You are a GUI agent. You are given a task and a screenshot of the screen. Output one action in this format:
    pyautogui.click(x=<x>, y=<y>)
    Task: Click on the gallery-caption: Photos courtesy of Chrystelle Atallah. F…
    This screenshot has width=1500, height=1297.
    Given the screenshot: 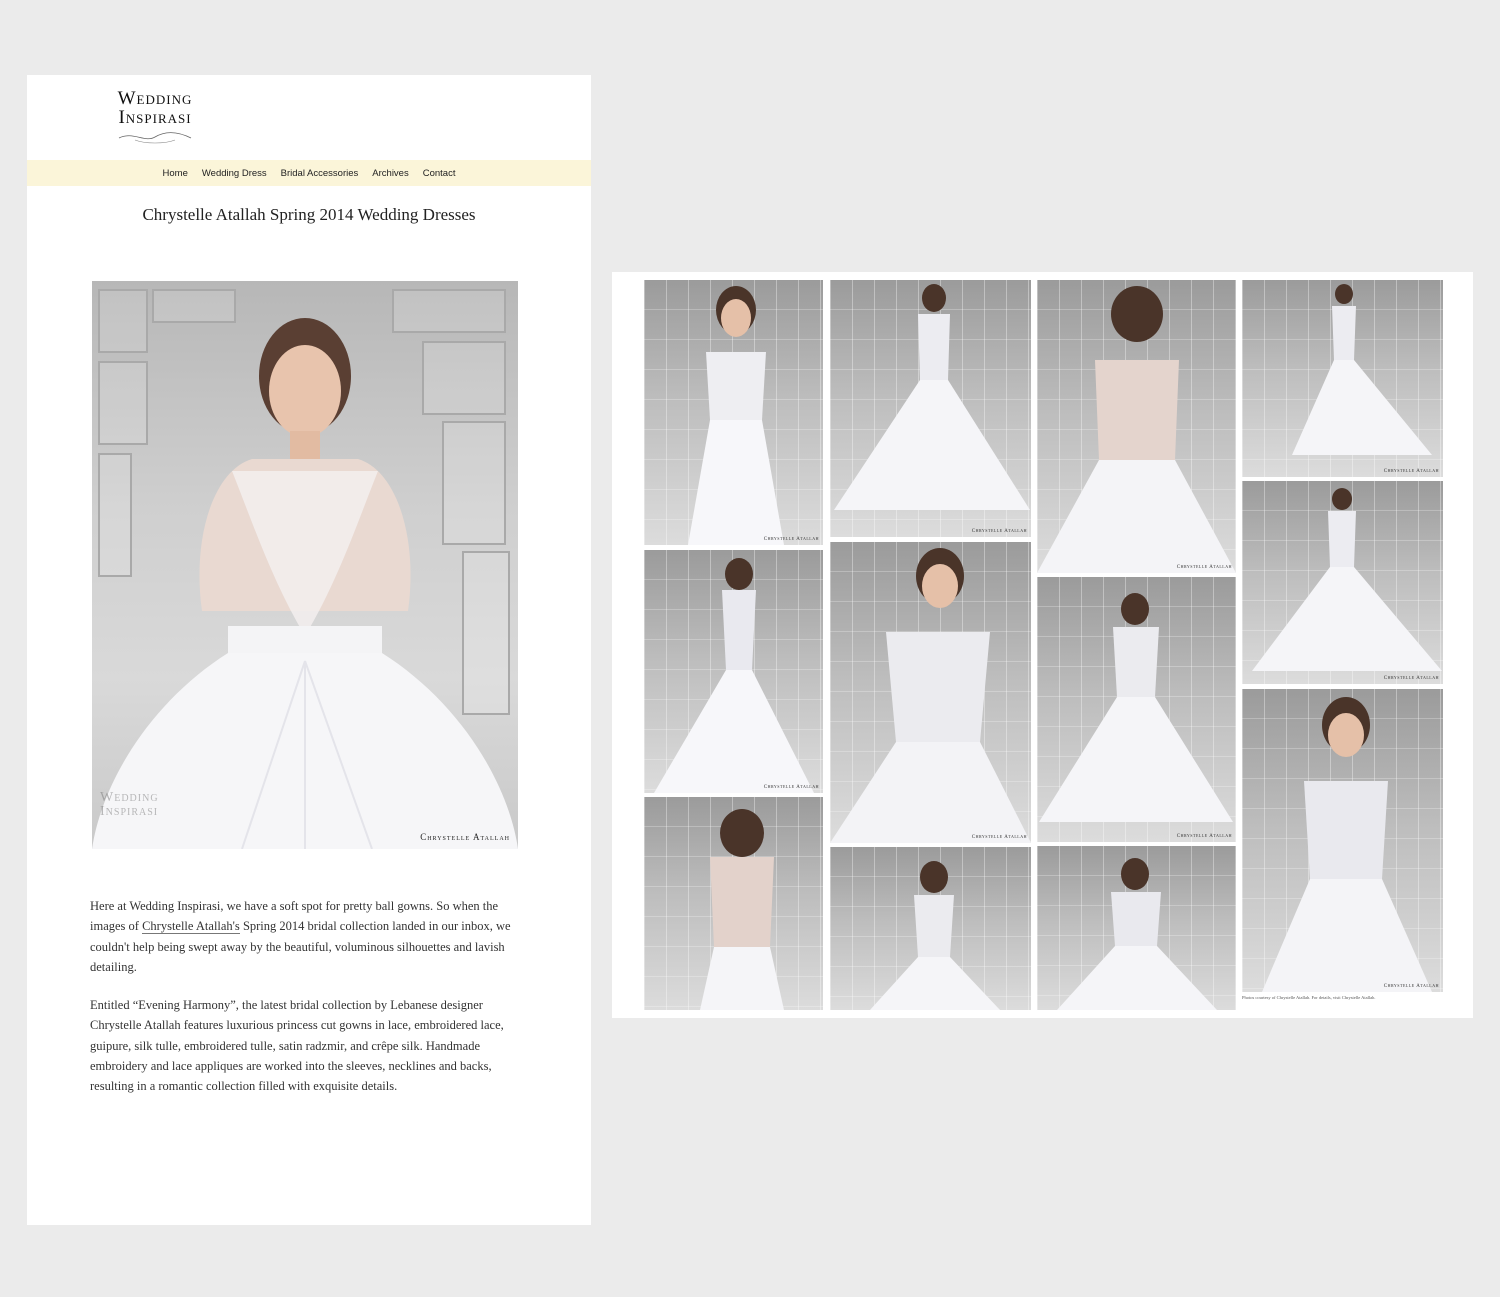 What is the action you would take?
    pyautogui.click(x=1309, y=997)
    